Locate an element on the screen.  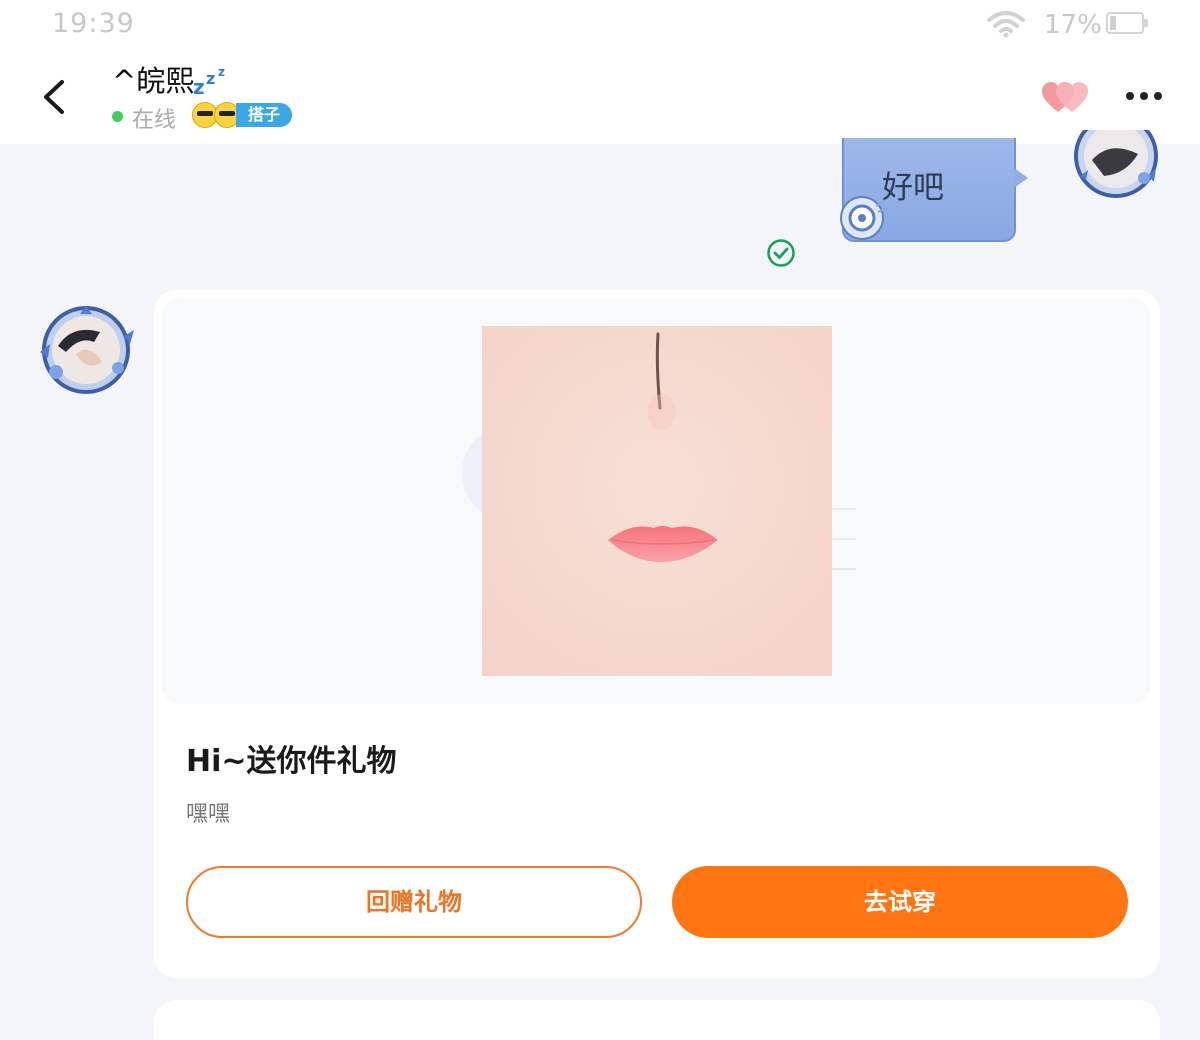
gift-message: 嘿嘿 is located at coordinates (208, 814).